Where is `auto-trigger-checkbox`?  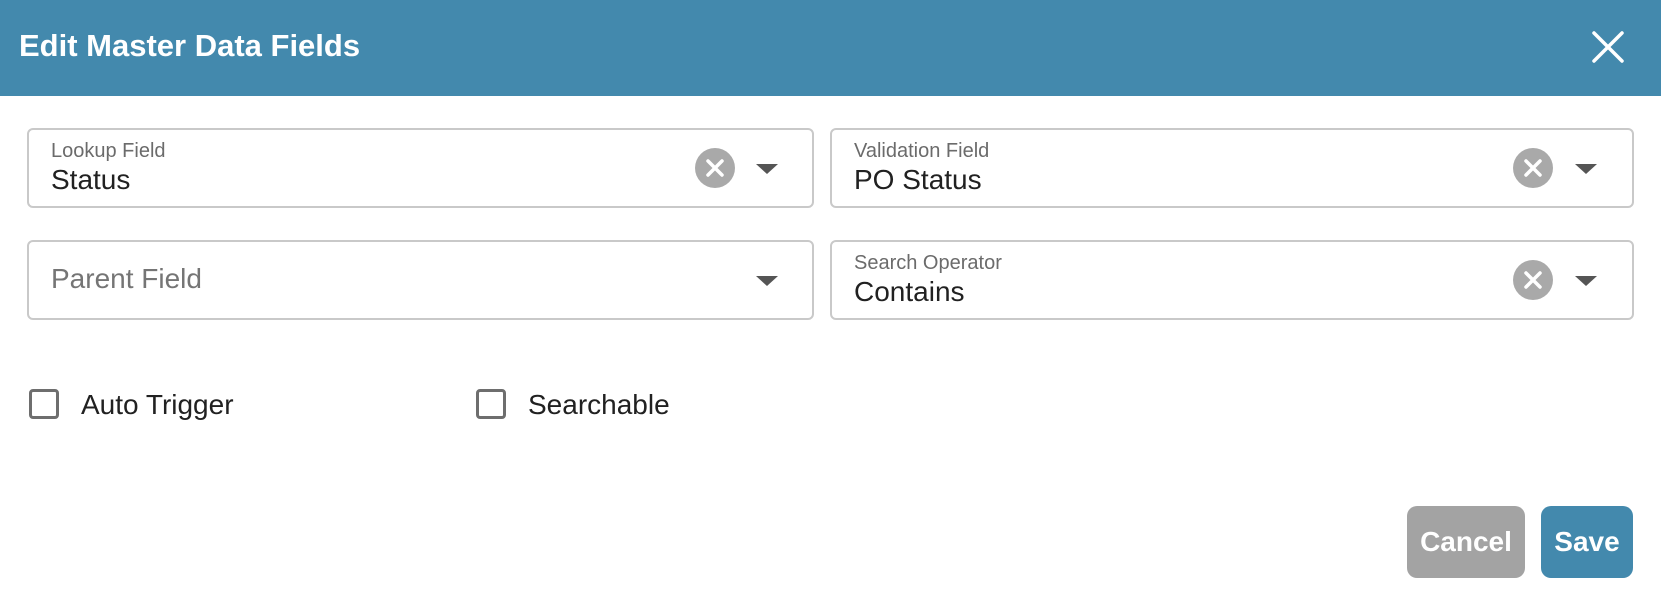 auto-trigger-checkbox is located at coordinates (44, 404).